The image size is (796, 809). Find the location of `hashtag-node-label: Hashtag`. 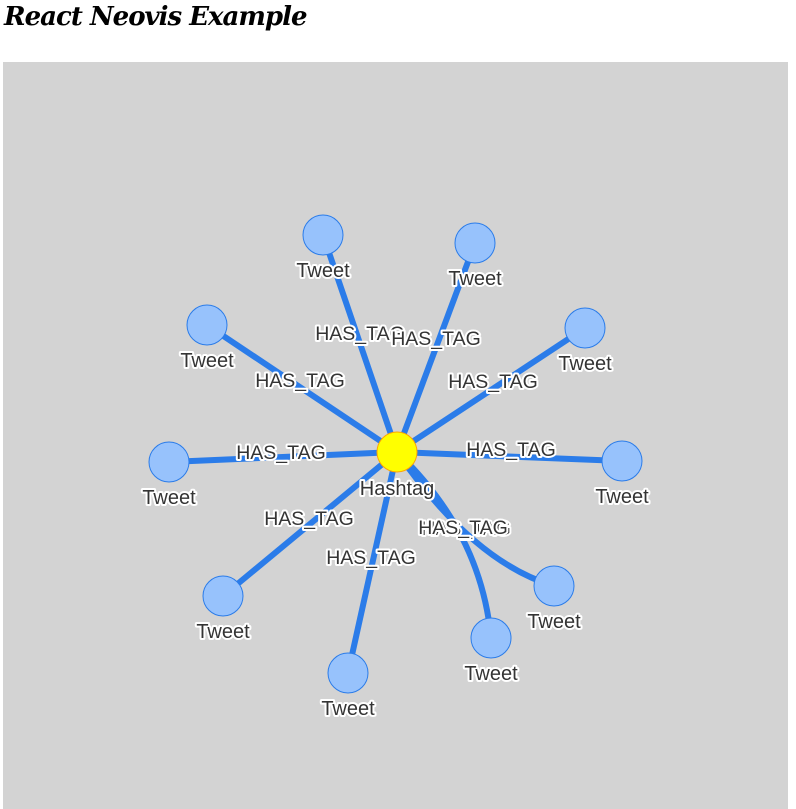

hashtag-node-label: Hashtag is located at coordinates (397, 489).